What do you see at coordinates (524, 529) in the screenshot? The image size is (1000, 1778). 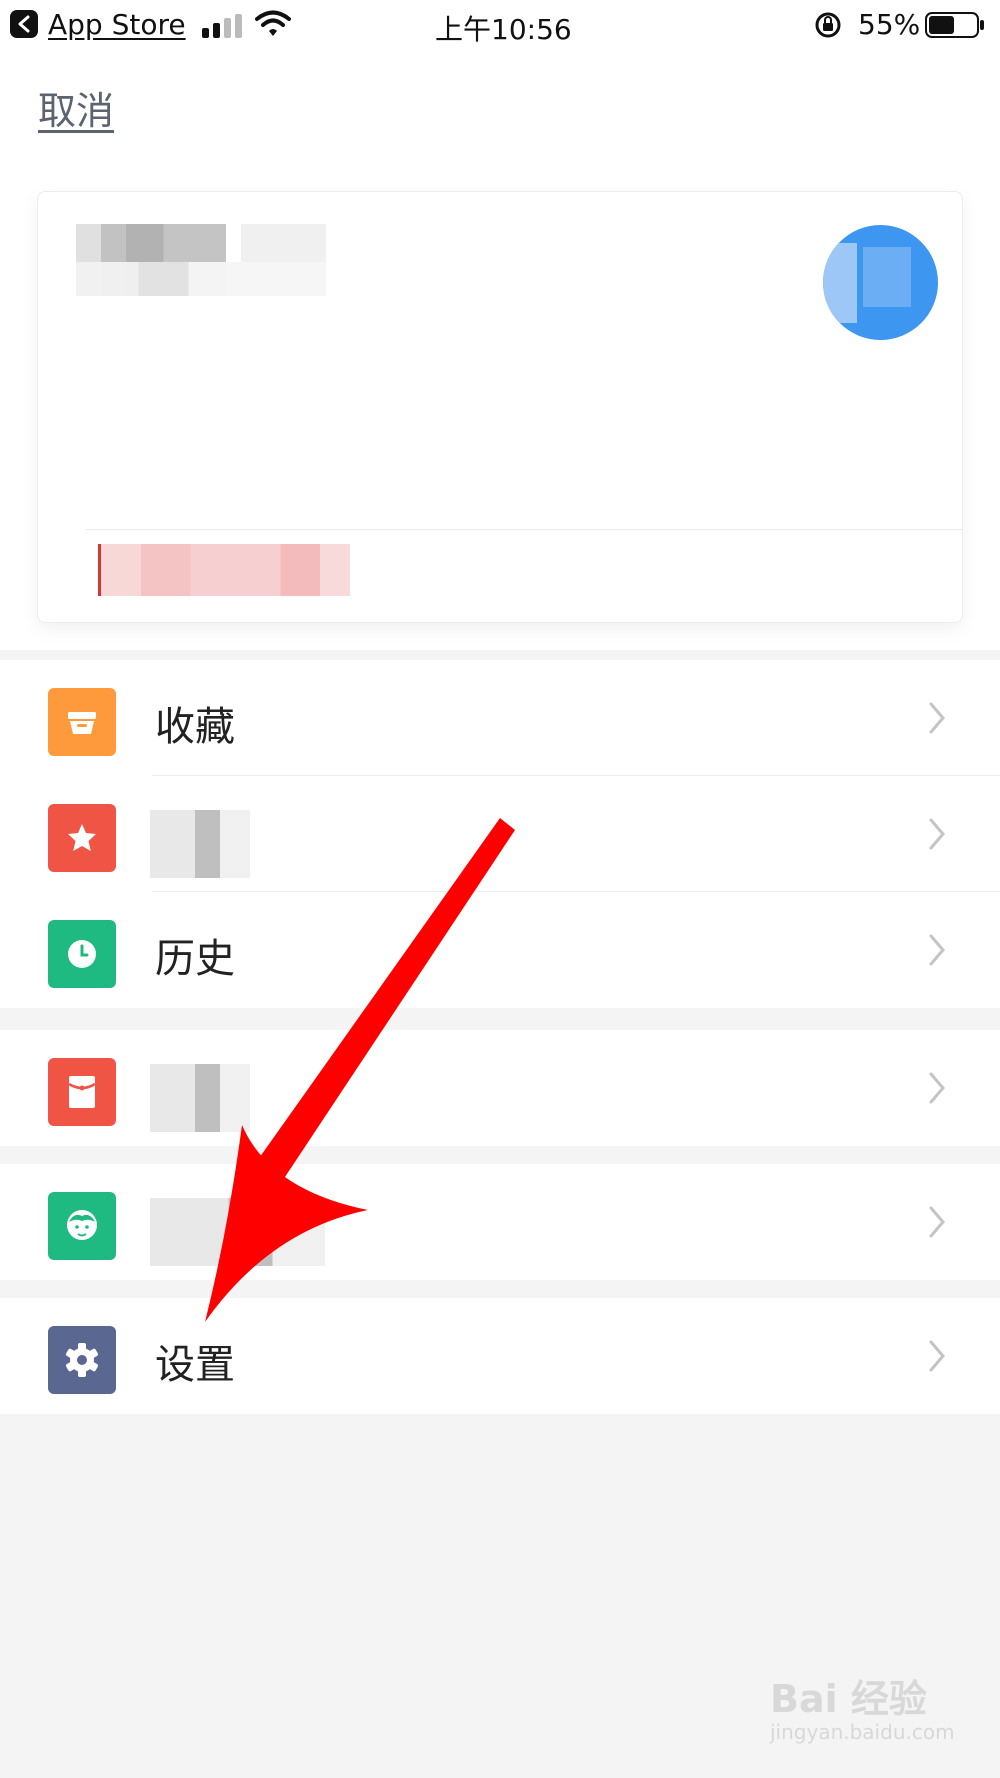 I see `card-divider` at bounding box center [524, 529].